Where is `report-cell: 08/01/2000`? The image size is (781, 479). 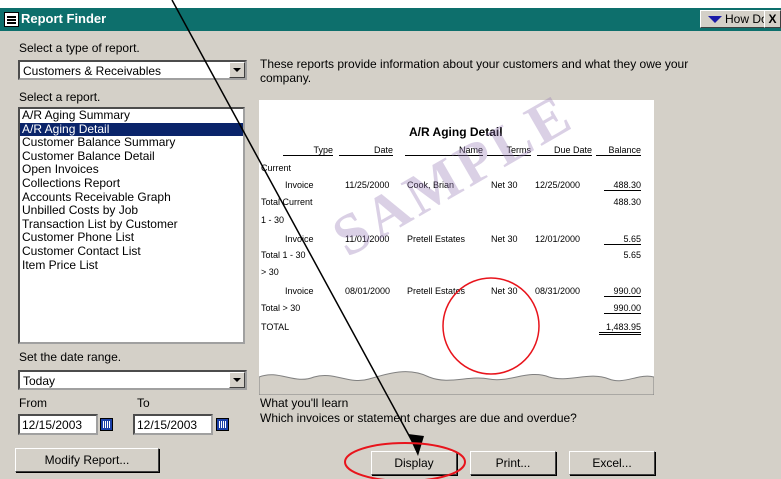 report-cell: 08/01/2000 is located at coordinates (368, 291).